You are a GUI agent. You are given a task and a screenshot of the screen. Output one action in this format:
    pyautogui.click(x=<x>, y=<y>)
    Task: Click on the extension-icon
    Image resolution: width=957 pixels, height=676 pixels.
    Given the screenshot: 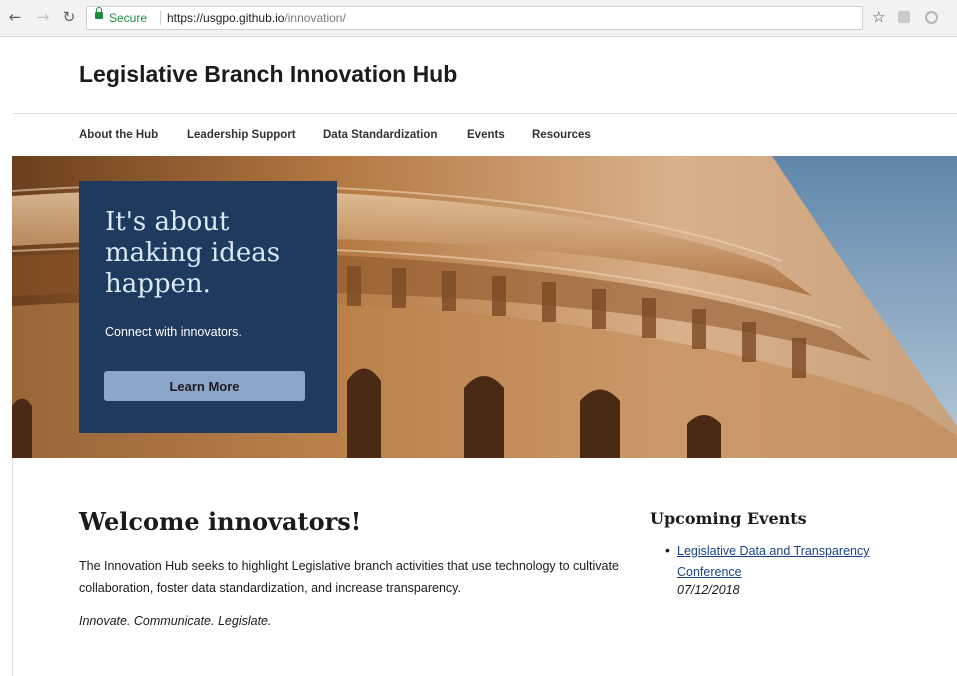 What is the action you would take?
    pyautogui.click(x=904, y=17)
    